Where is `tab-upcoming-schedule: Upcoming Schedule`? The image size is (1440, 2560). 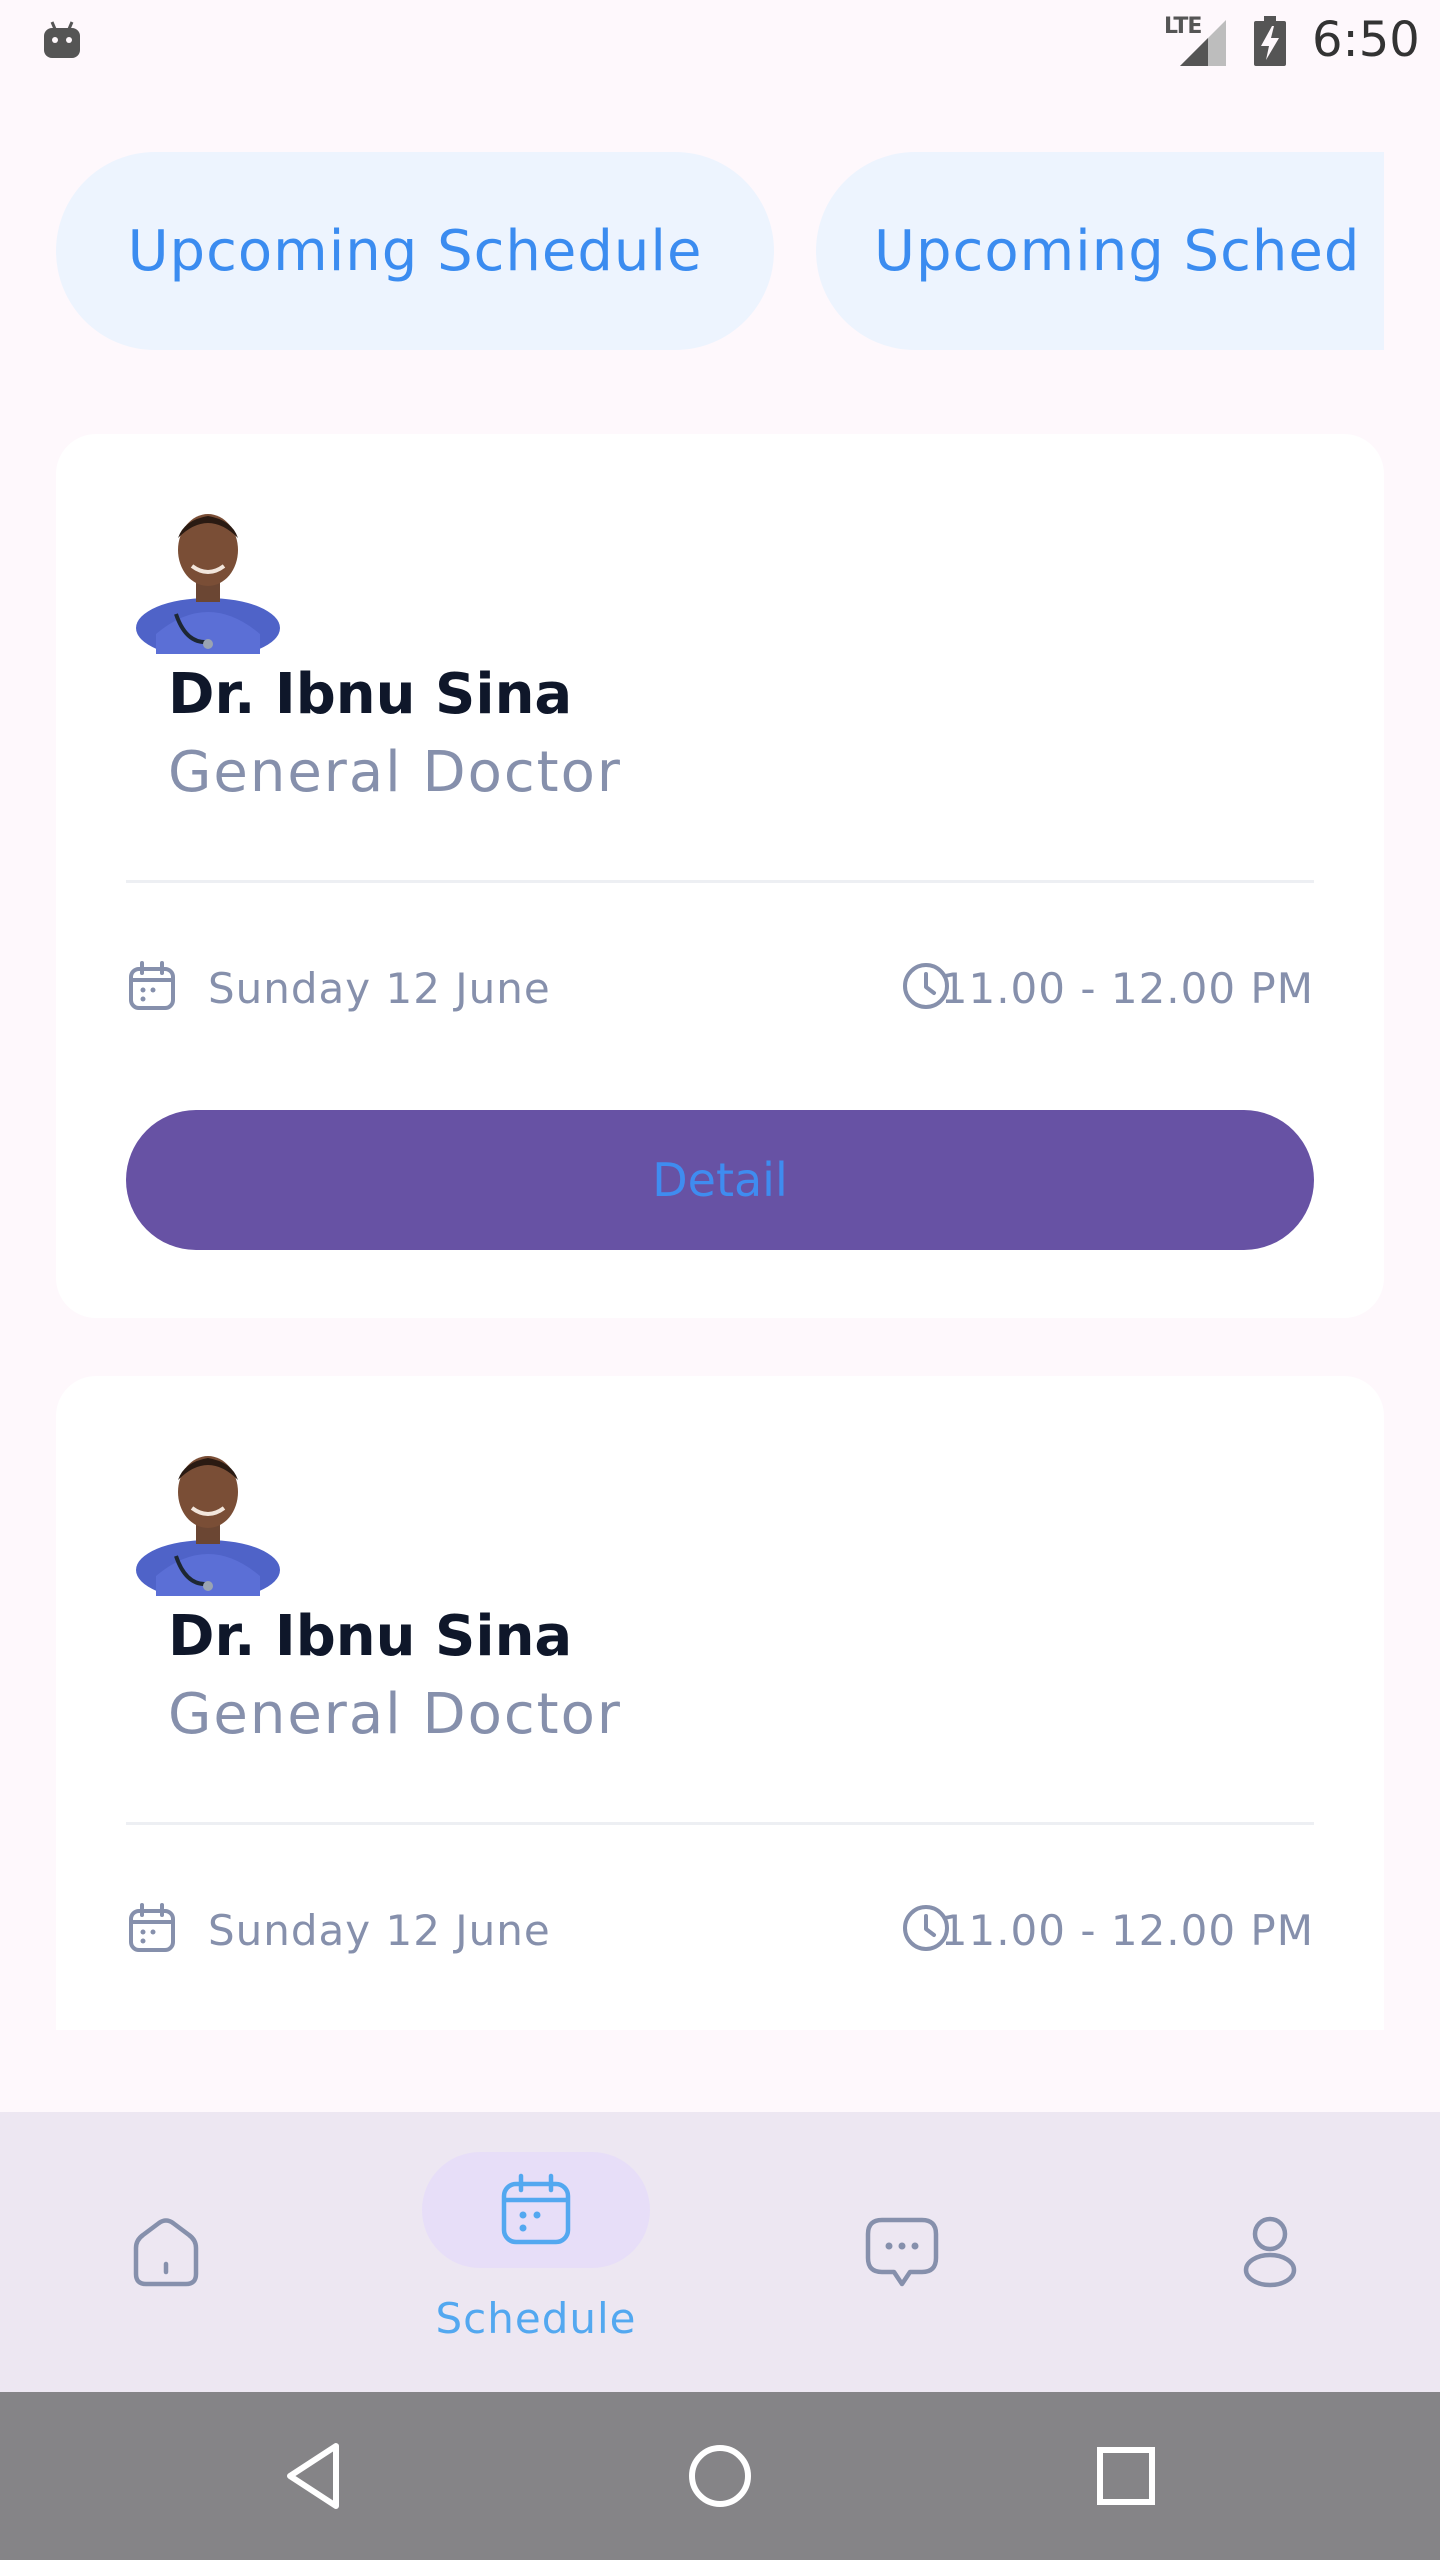
tab-upcoming-schedule: Upcoming Schedule is located at coordinates (415, 251).